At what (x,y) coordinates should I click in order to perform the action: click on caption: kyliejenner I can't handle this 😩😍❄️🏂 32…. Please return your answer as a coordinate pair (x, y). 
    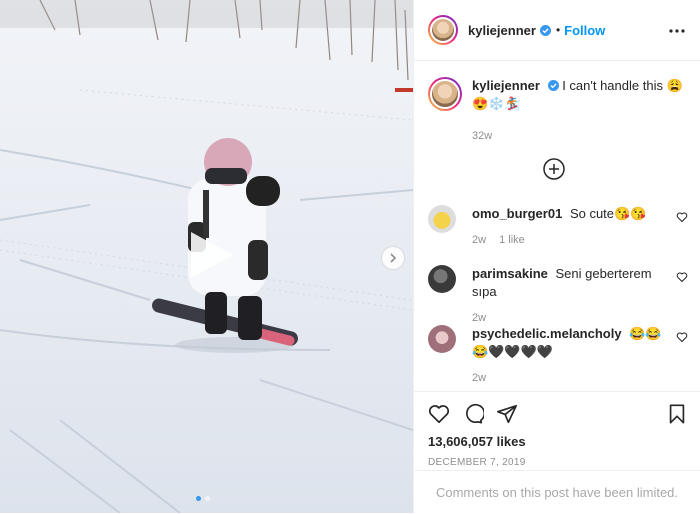
    Looking at the image, I should click on (557, 103).